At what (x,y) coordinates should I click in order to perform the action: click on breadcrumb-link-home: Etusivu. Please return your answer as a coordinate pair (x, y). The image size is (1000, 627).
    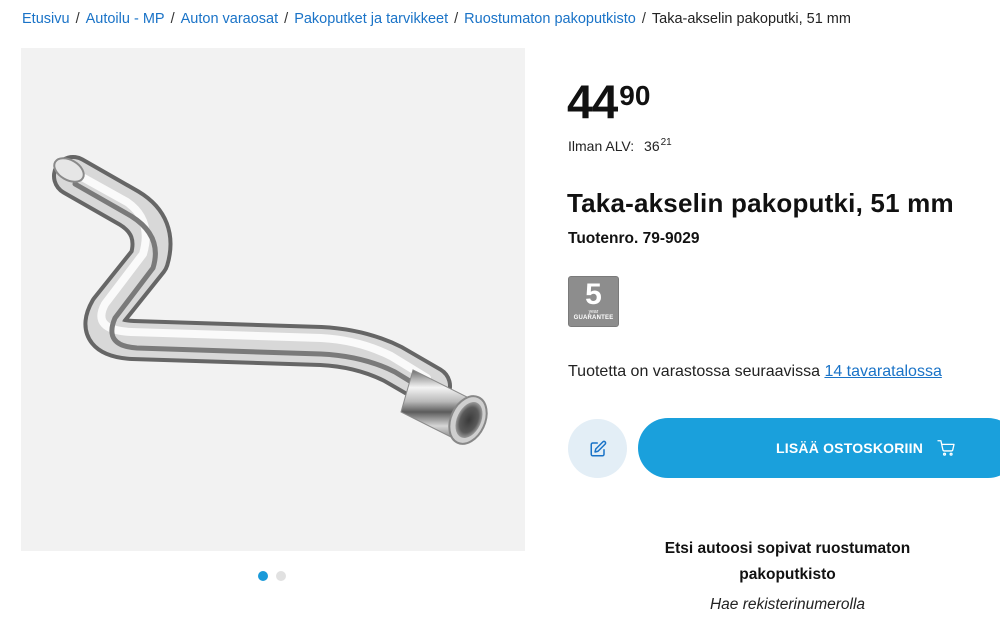
    Looking at the image, I should click on (46, 19).